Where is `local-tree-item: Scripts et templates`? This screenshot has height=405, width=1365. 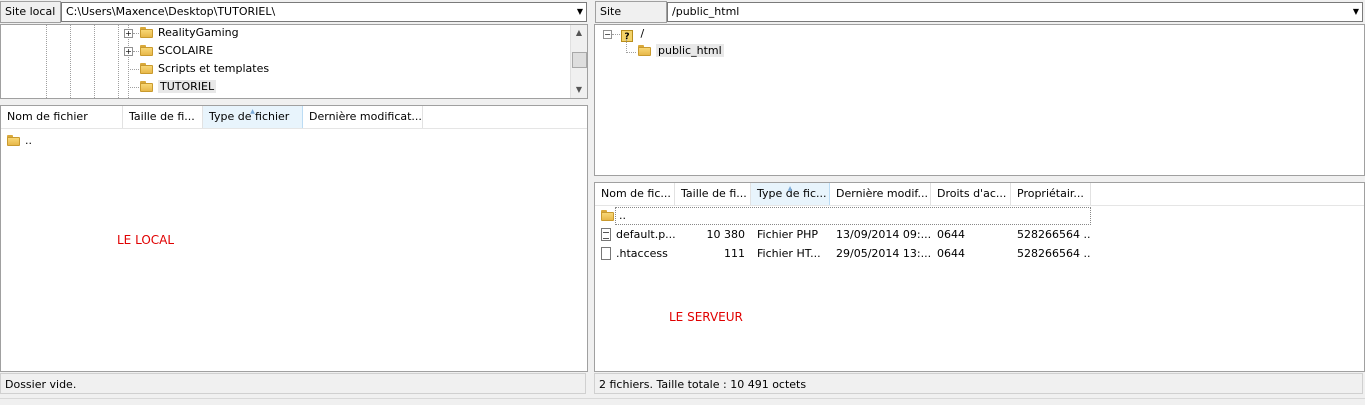 local-tree-item: Scripts et templates is located at coordinates (204, 69).